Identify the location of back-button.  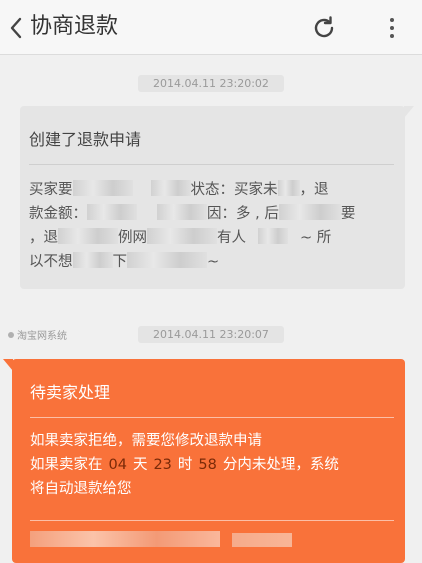
(16, 27).